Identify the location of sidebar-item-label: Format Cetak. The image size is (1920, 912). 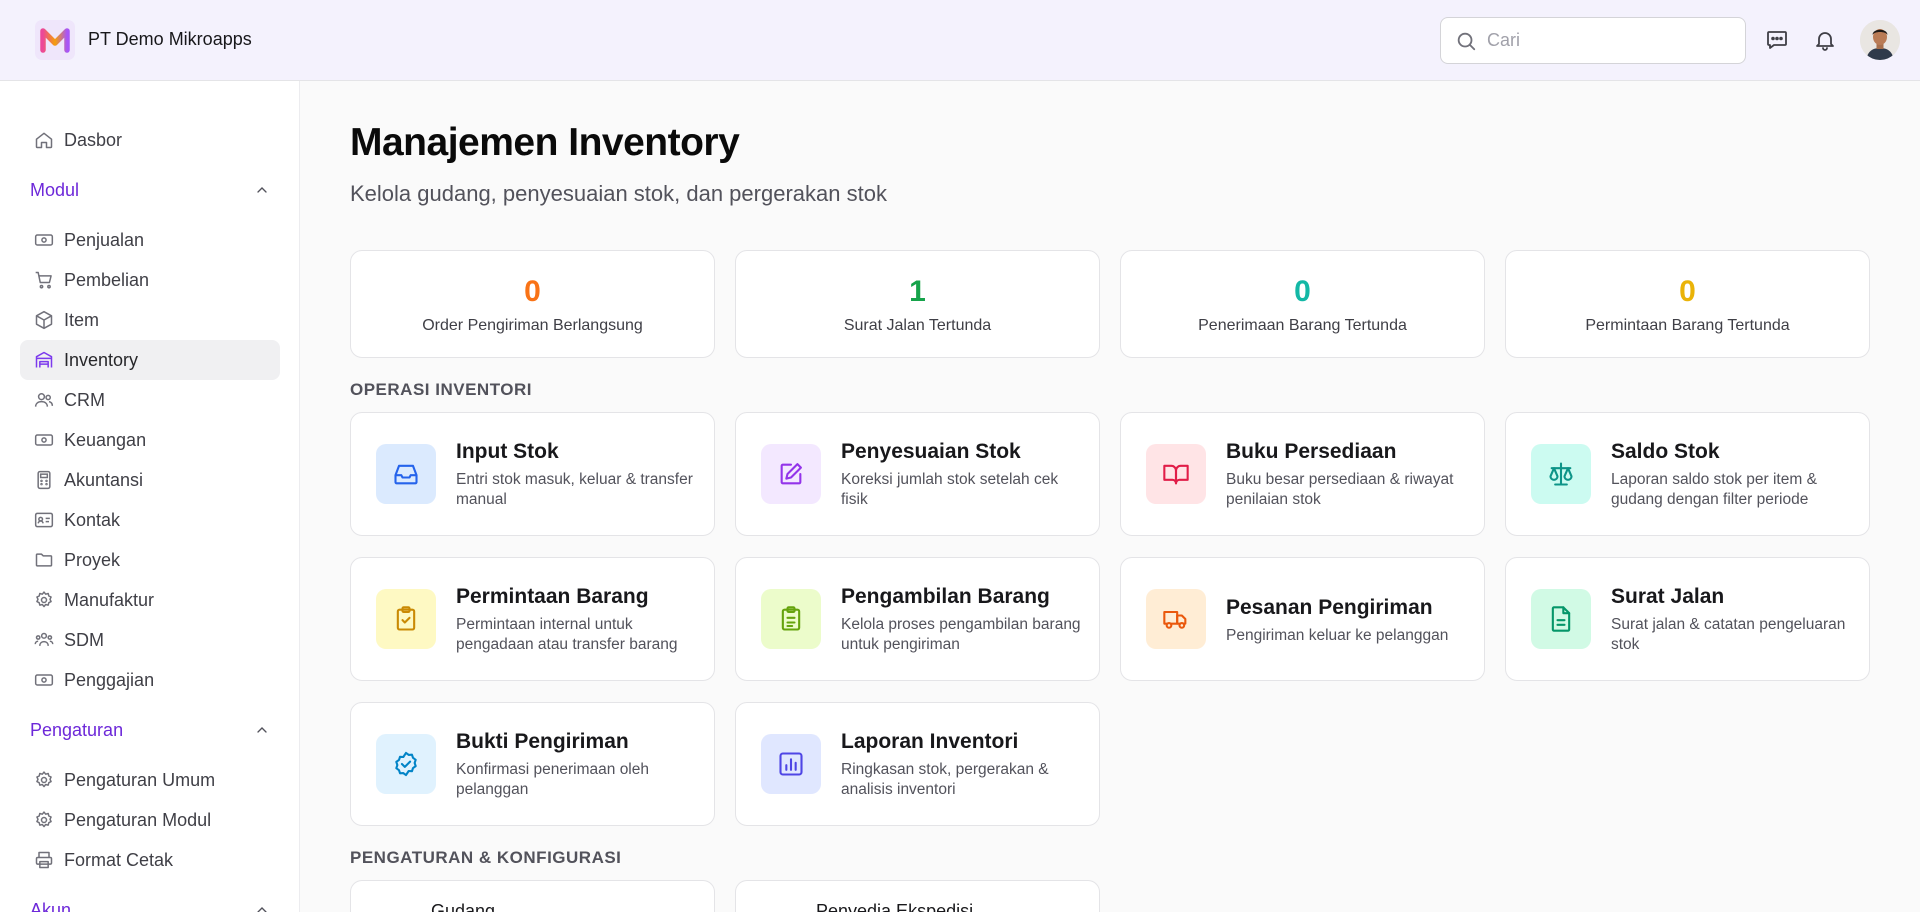
(119, 859).